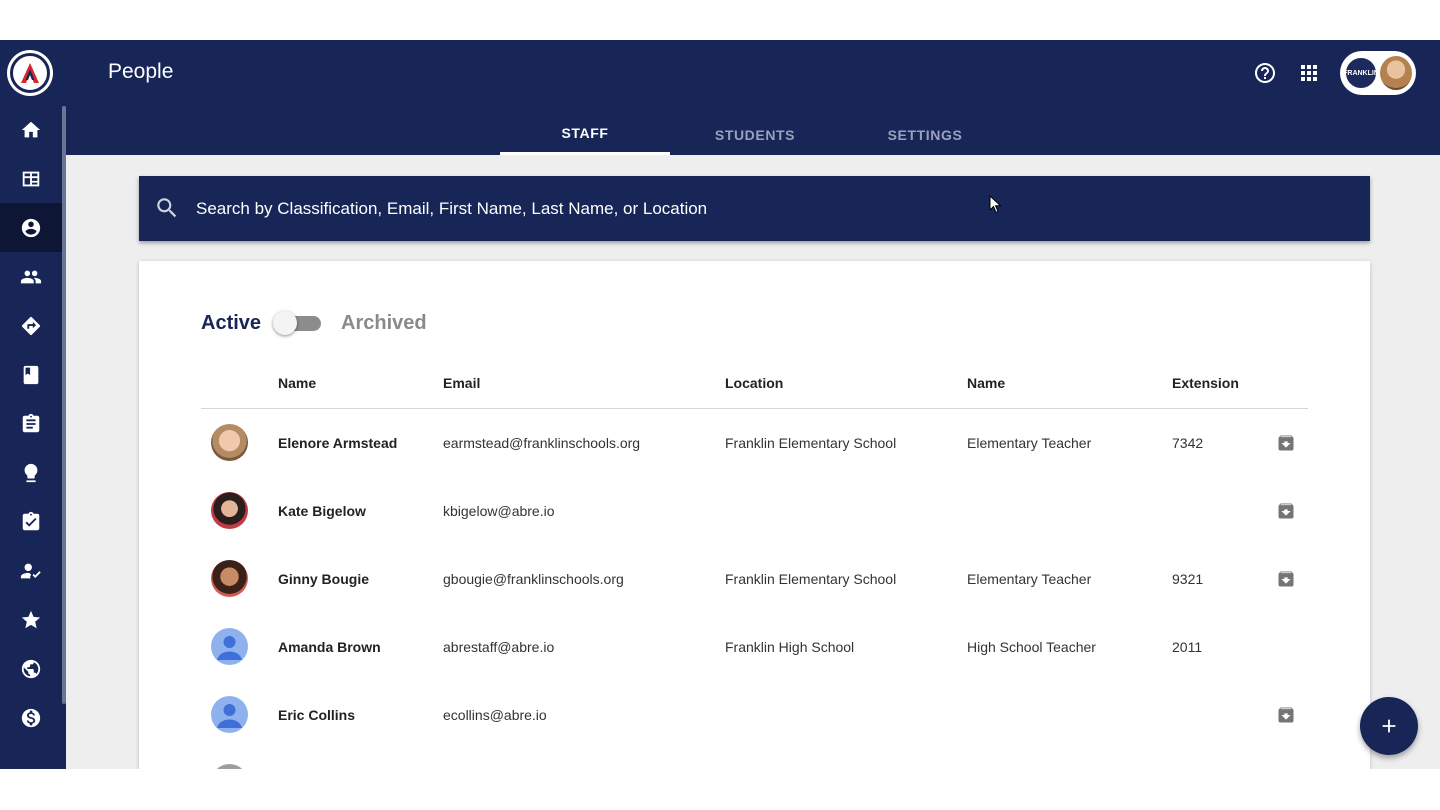 This screenshot has height=810, width=1440. I want to click on book-icon, so click(31, 374).